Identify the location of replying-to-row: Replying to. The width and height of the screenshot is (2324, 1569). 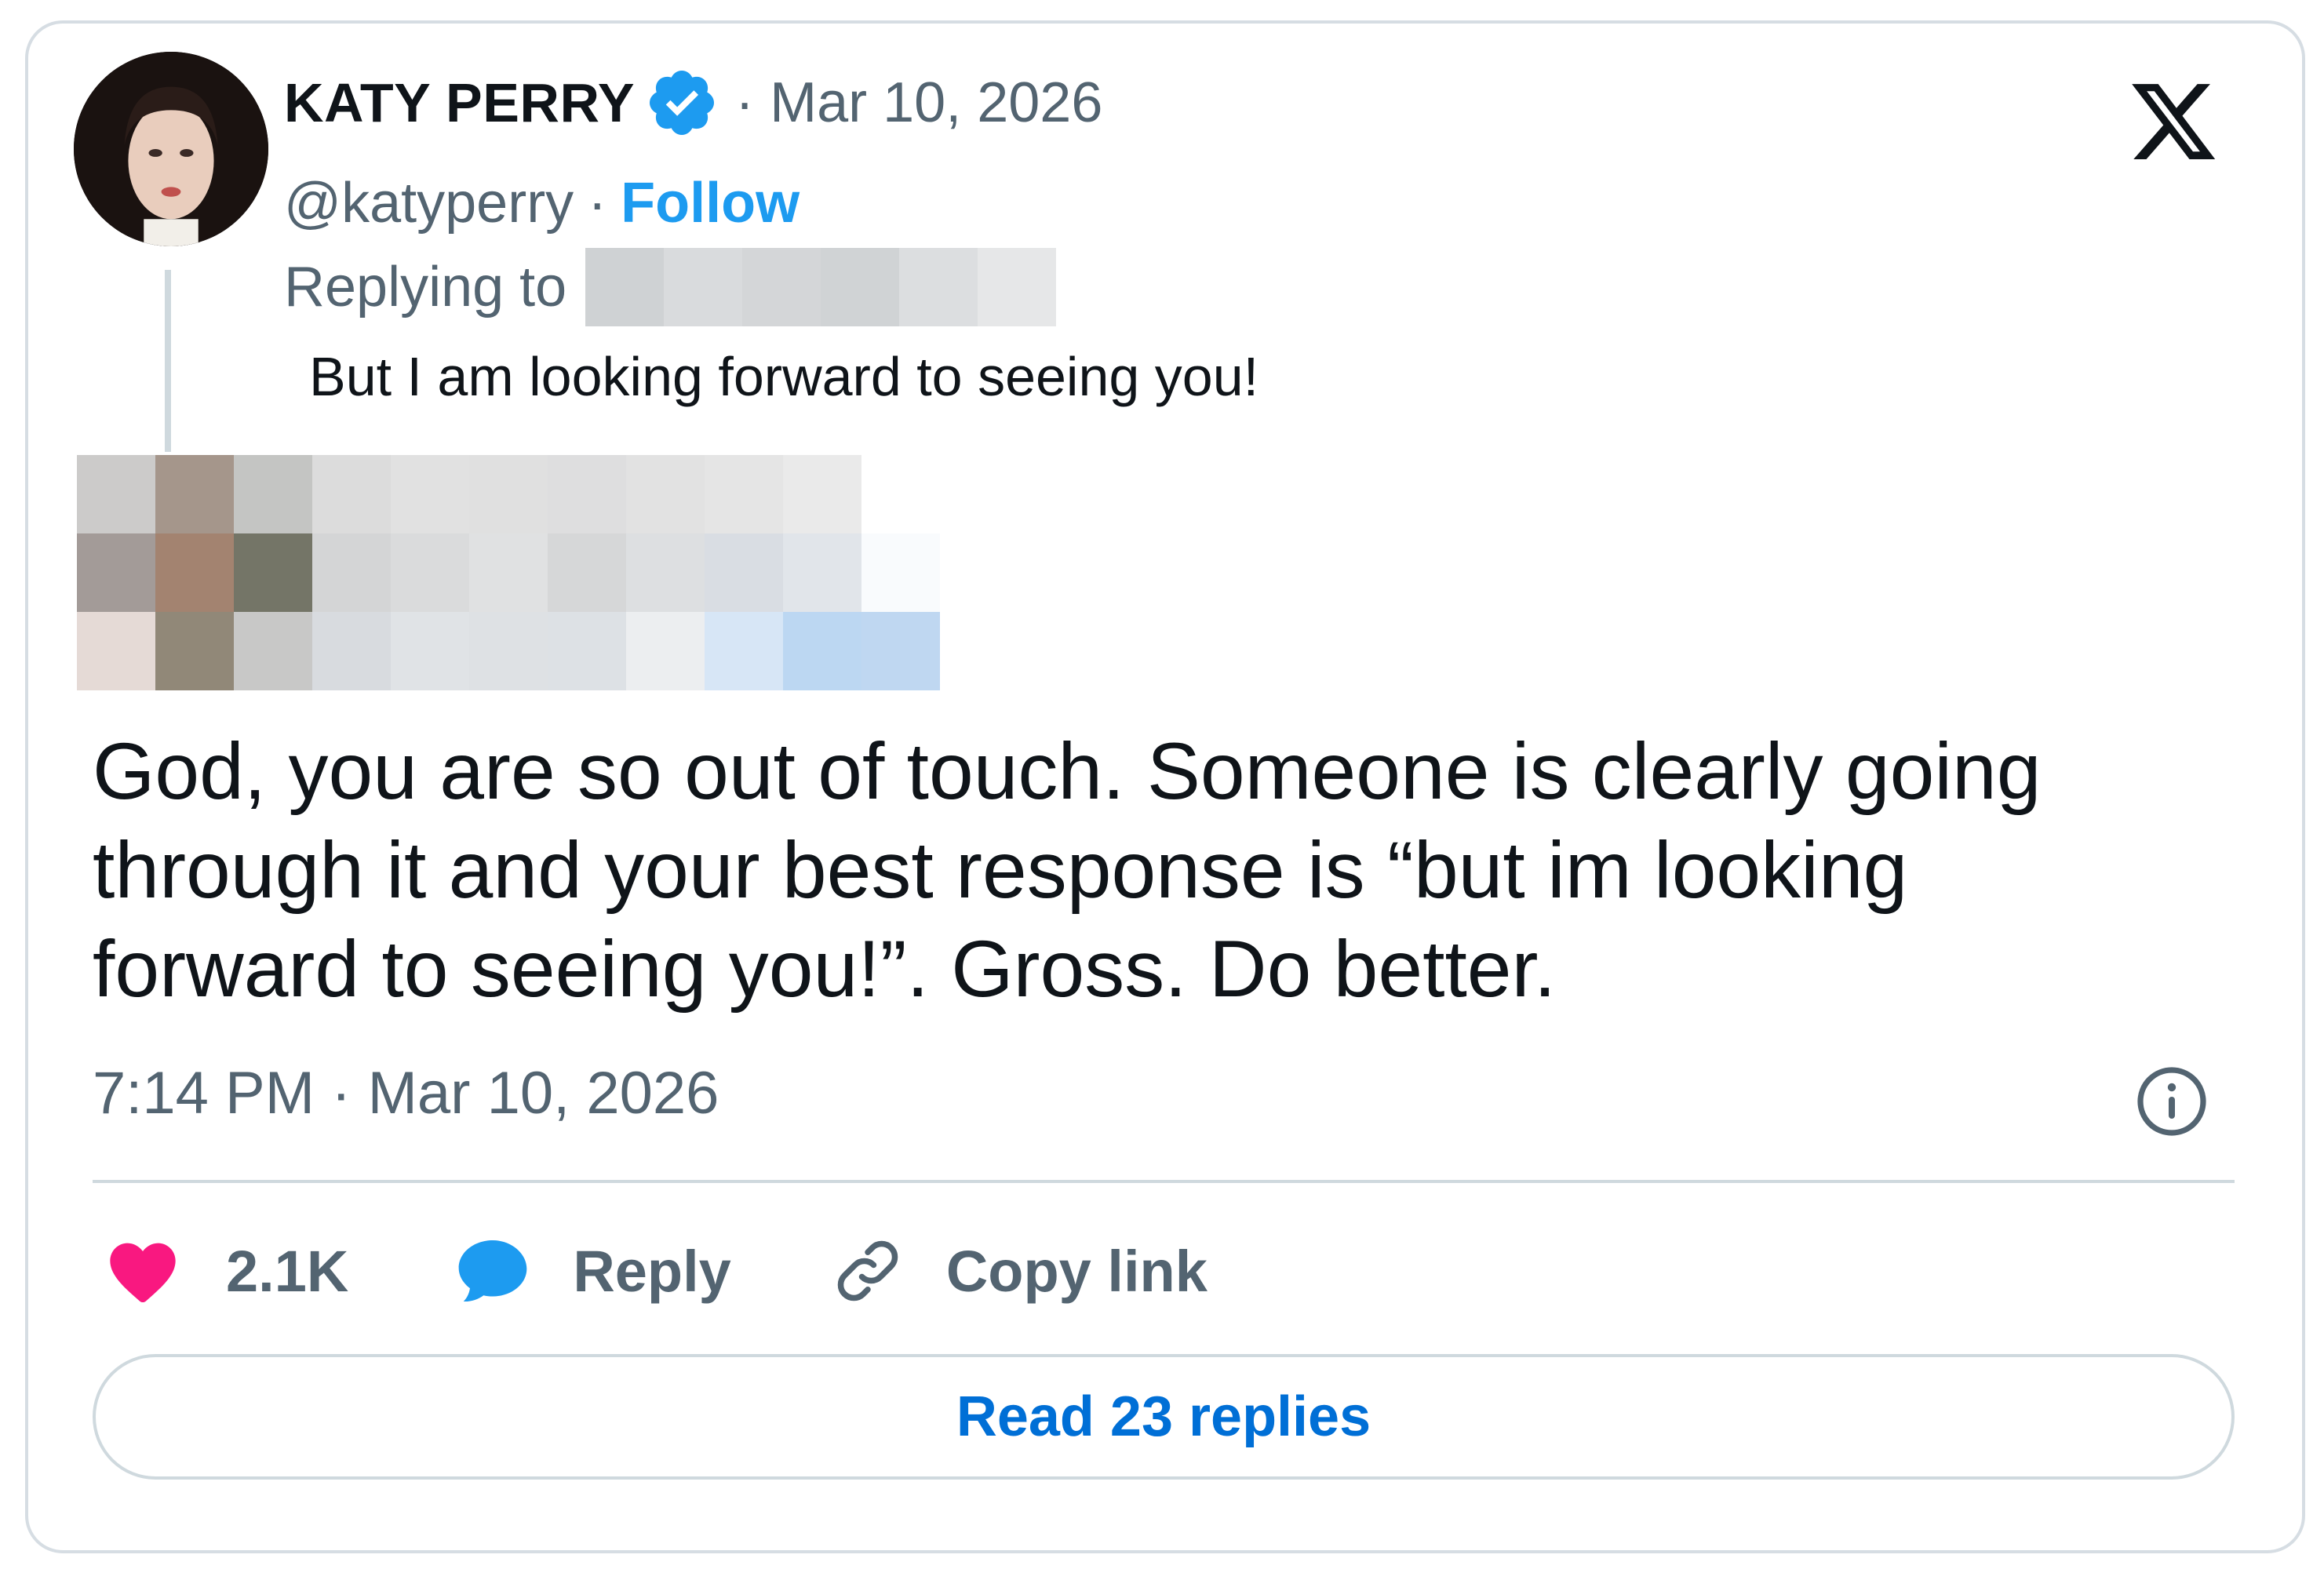
(670, 287).